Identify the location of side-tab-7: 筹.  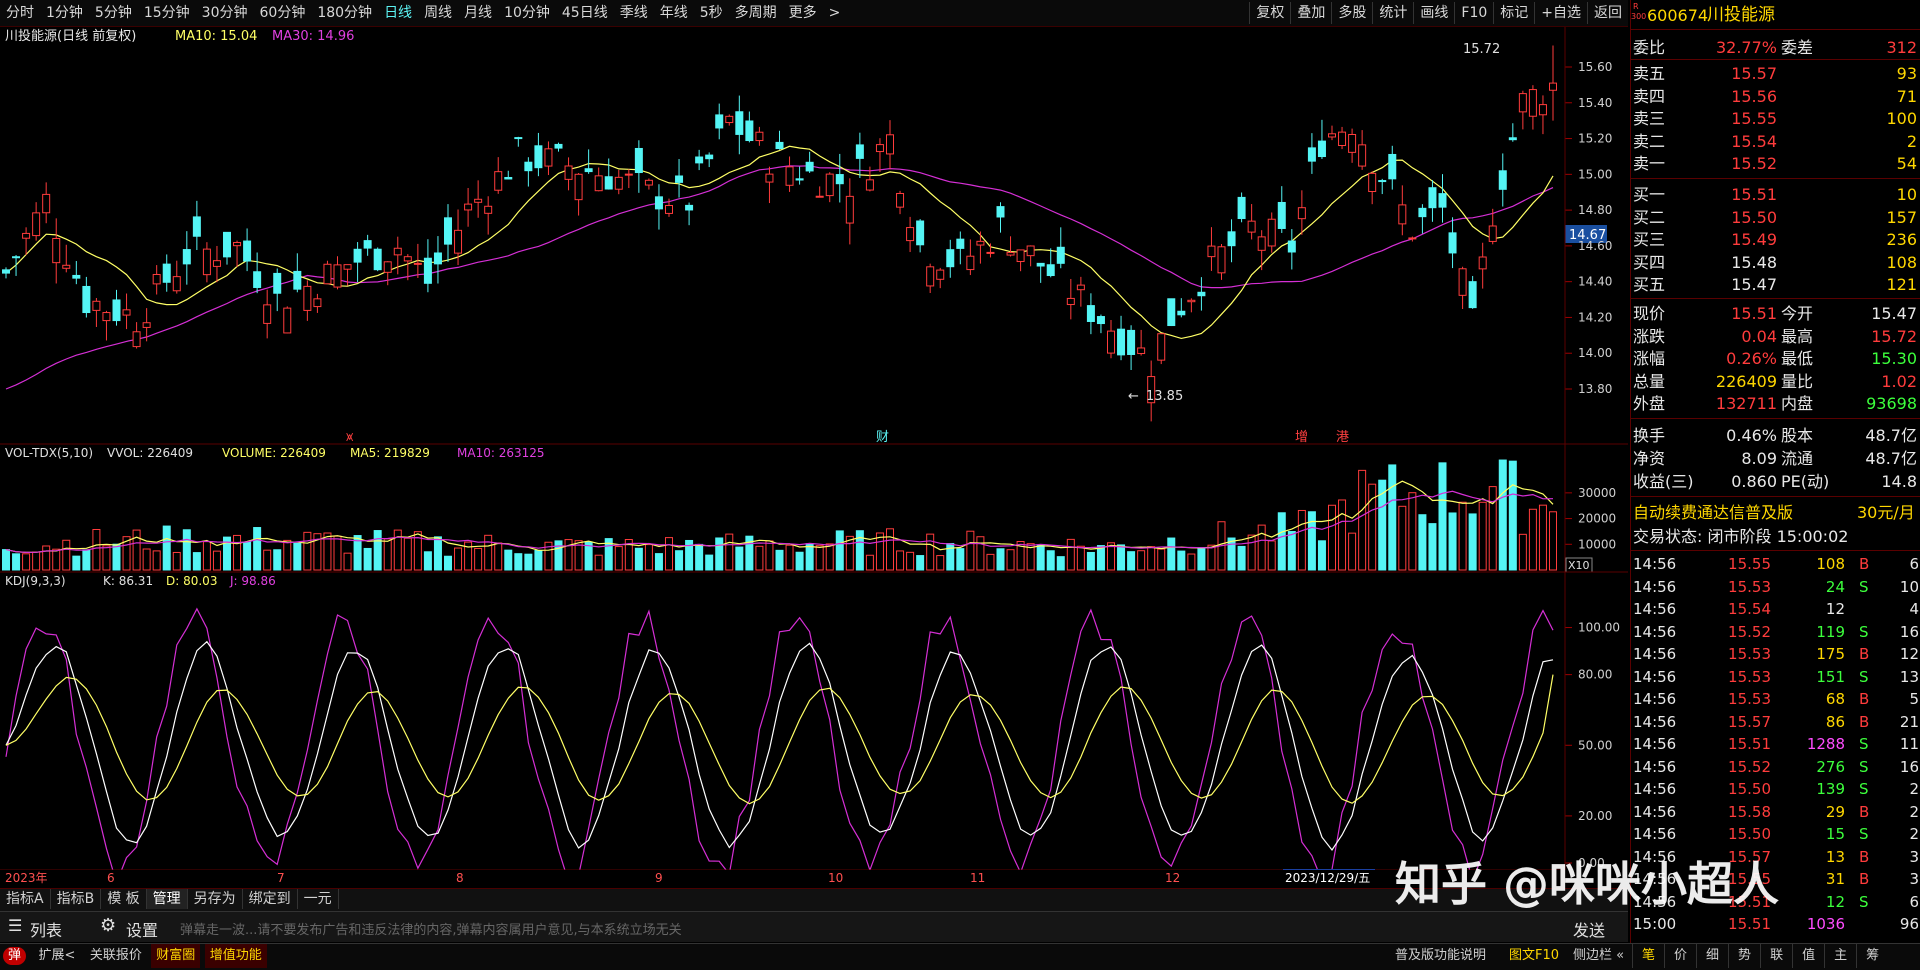
(1872, 956).